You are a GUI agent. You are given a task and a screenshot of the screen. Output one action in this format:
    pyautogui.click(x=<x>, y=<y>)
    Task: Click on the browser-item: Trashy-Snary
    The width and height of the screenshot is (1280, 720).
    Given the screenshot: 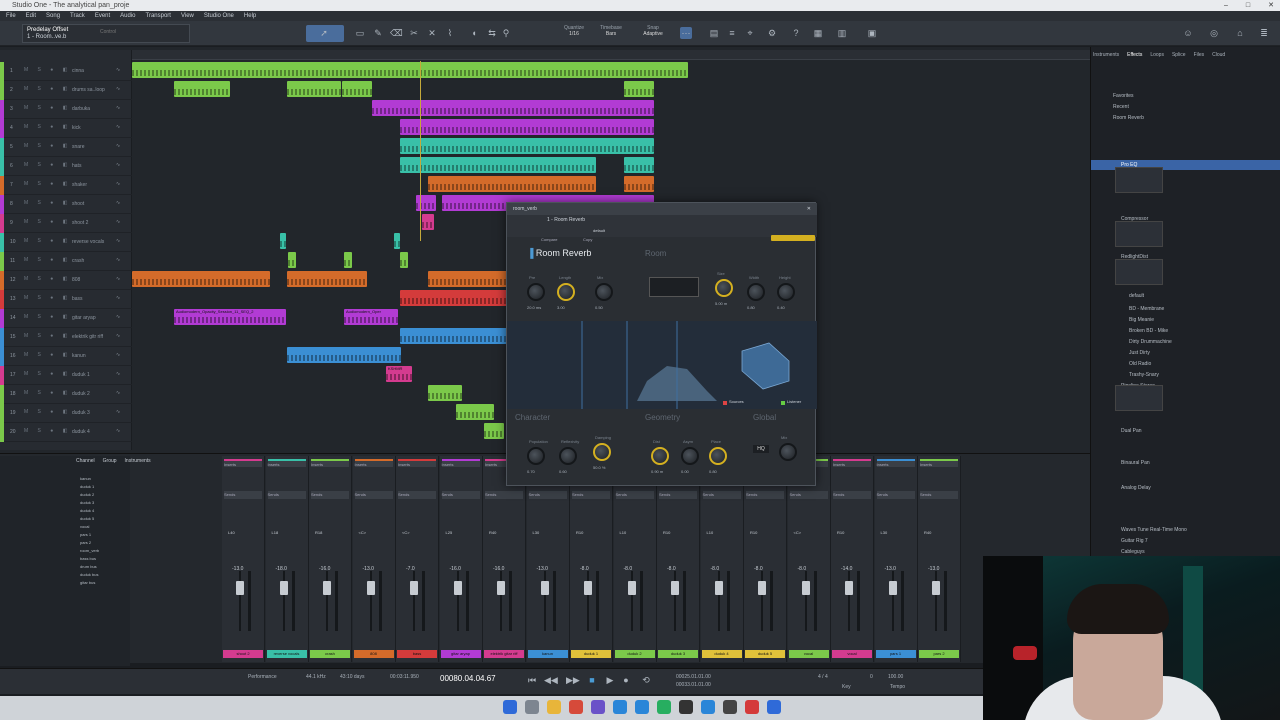 What is the action you would take?
    pyautogui.click(x=1185, y=375)
    